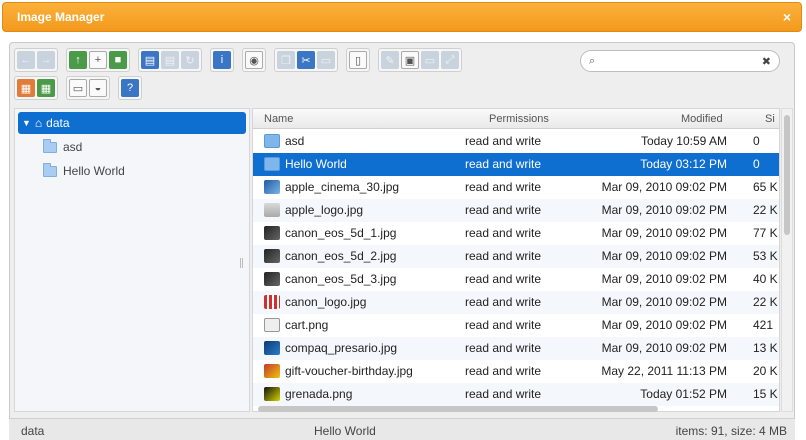 This screenshot has width=806, height=440. Describe the element at coordinates (519, 119) in the screenshot. I see `column-permissions: Permissions` at that location.